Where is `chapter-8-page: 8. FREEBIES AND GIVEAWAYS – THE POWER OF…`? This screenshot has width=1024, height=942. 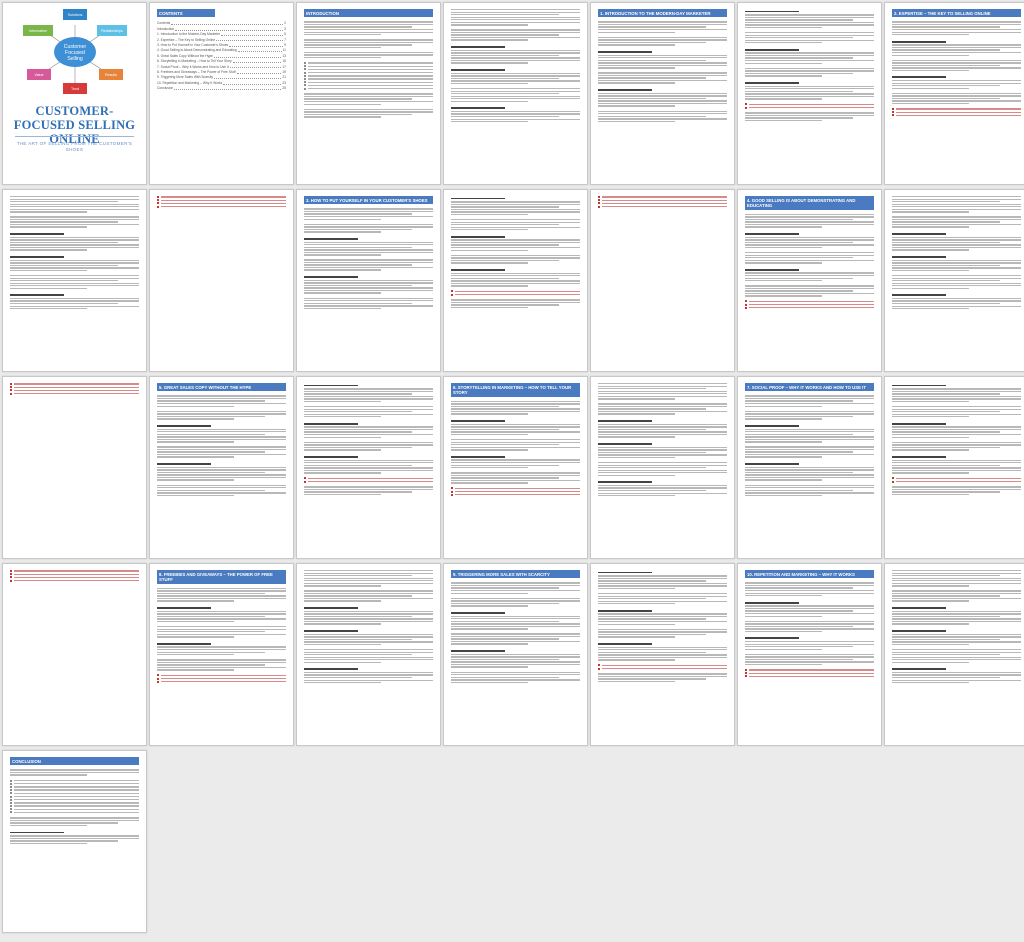
chapter-8-page: 8. FREEBIES AND GIVEAWAYS – THE POWER OF… is located at coordinates (221, 654).